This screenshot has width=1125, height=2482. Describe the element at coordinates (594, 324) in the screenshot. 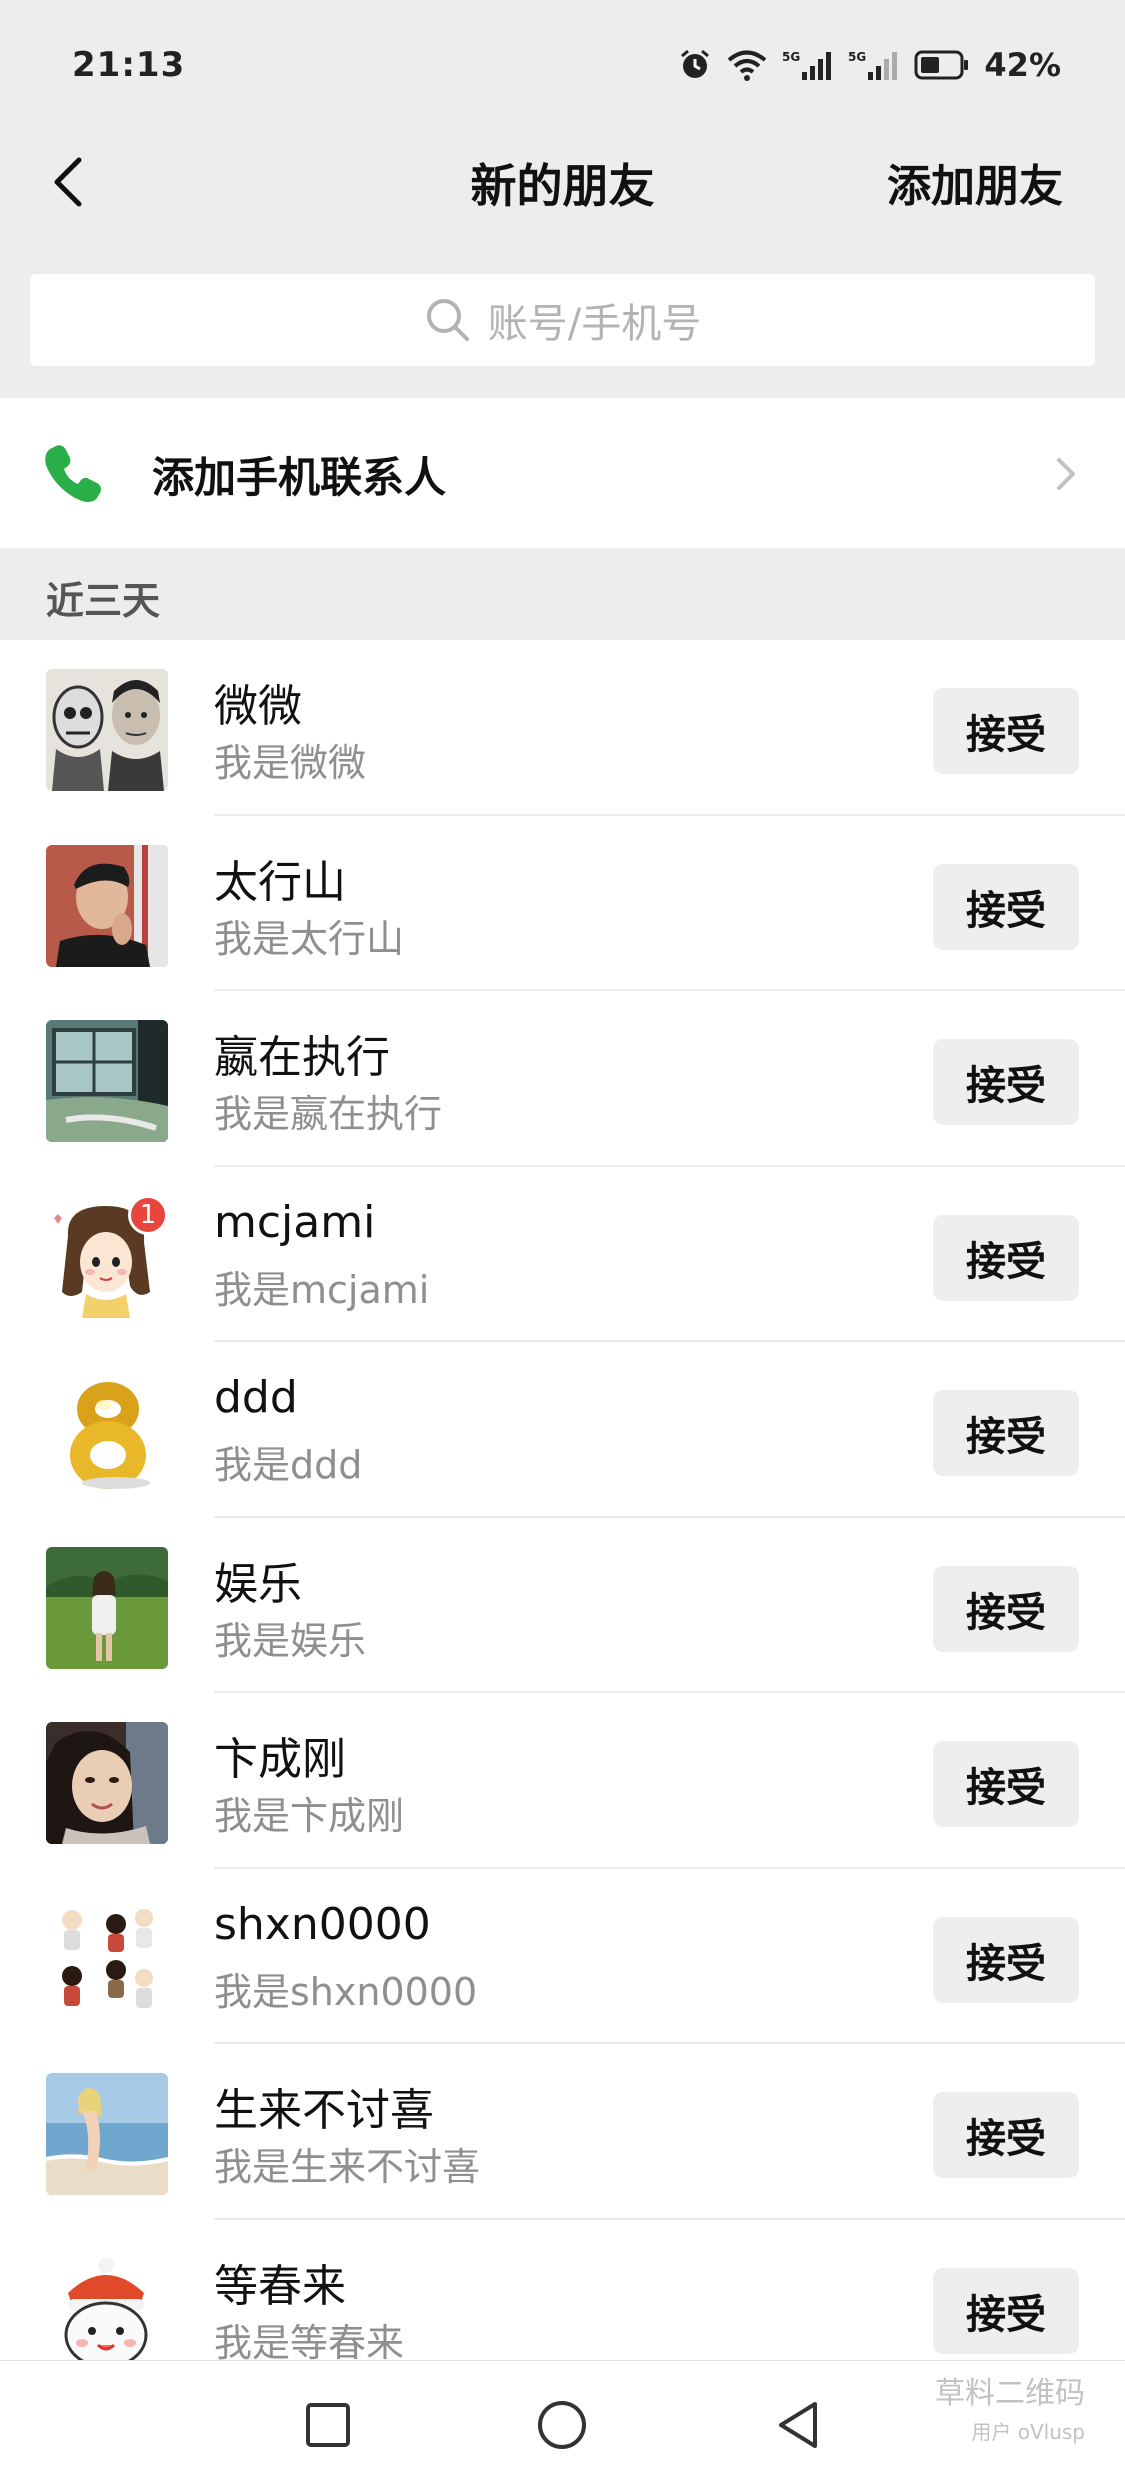

I see `search-placeholder: 账号/手机号` at that location.